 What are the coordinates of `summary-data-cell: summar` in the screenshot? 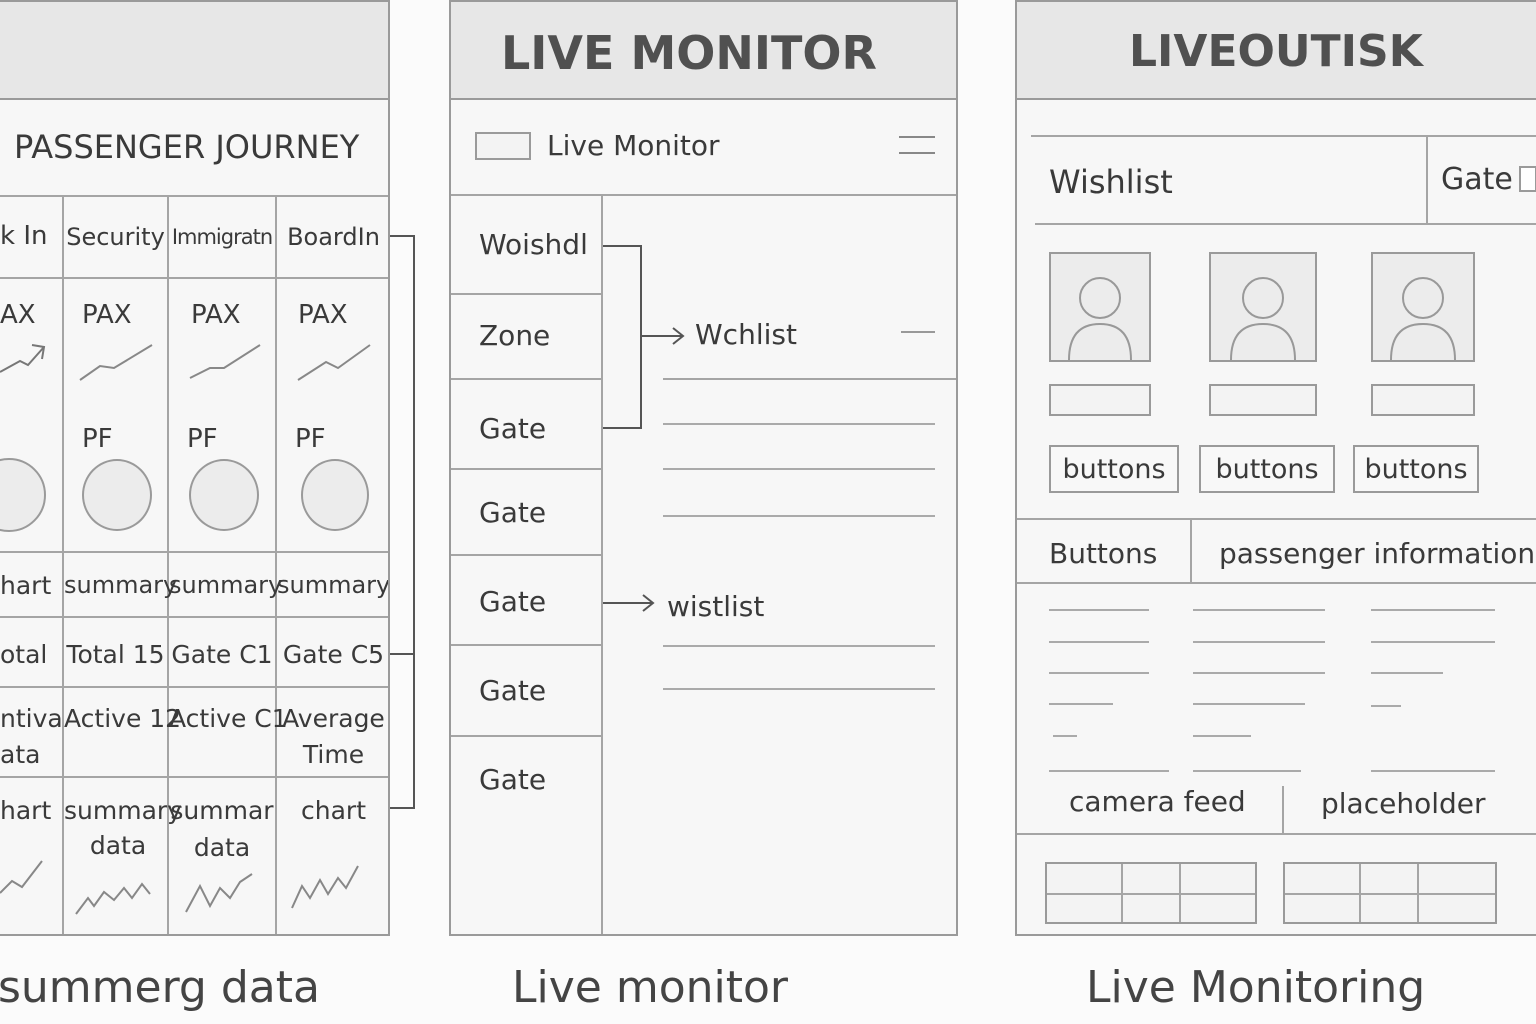 It's located at (222, 810).